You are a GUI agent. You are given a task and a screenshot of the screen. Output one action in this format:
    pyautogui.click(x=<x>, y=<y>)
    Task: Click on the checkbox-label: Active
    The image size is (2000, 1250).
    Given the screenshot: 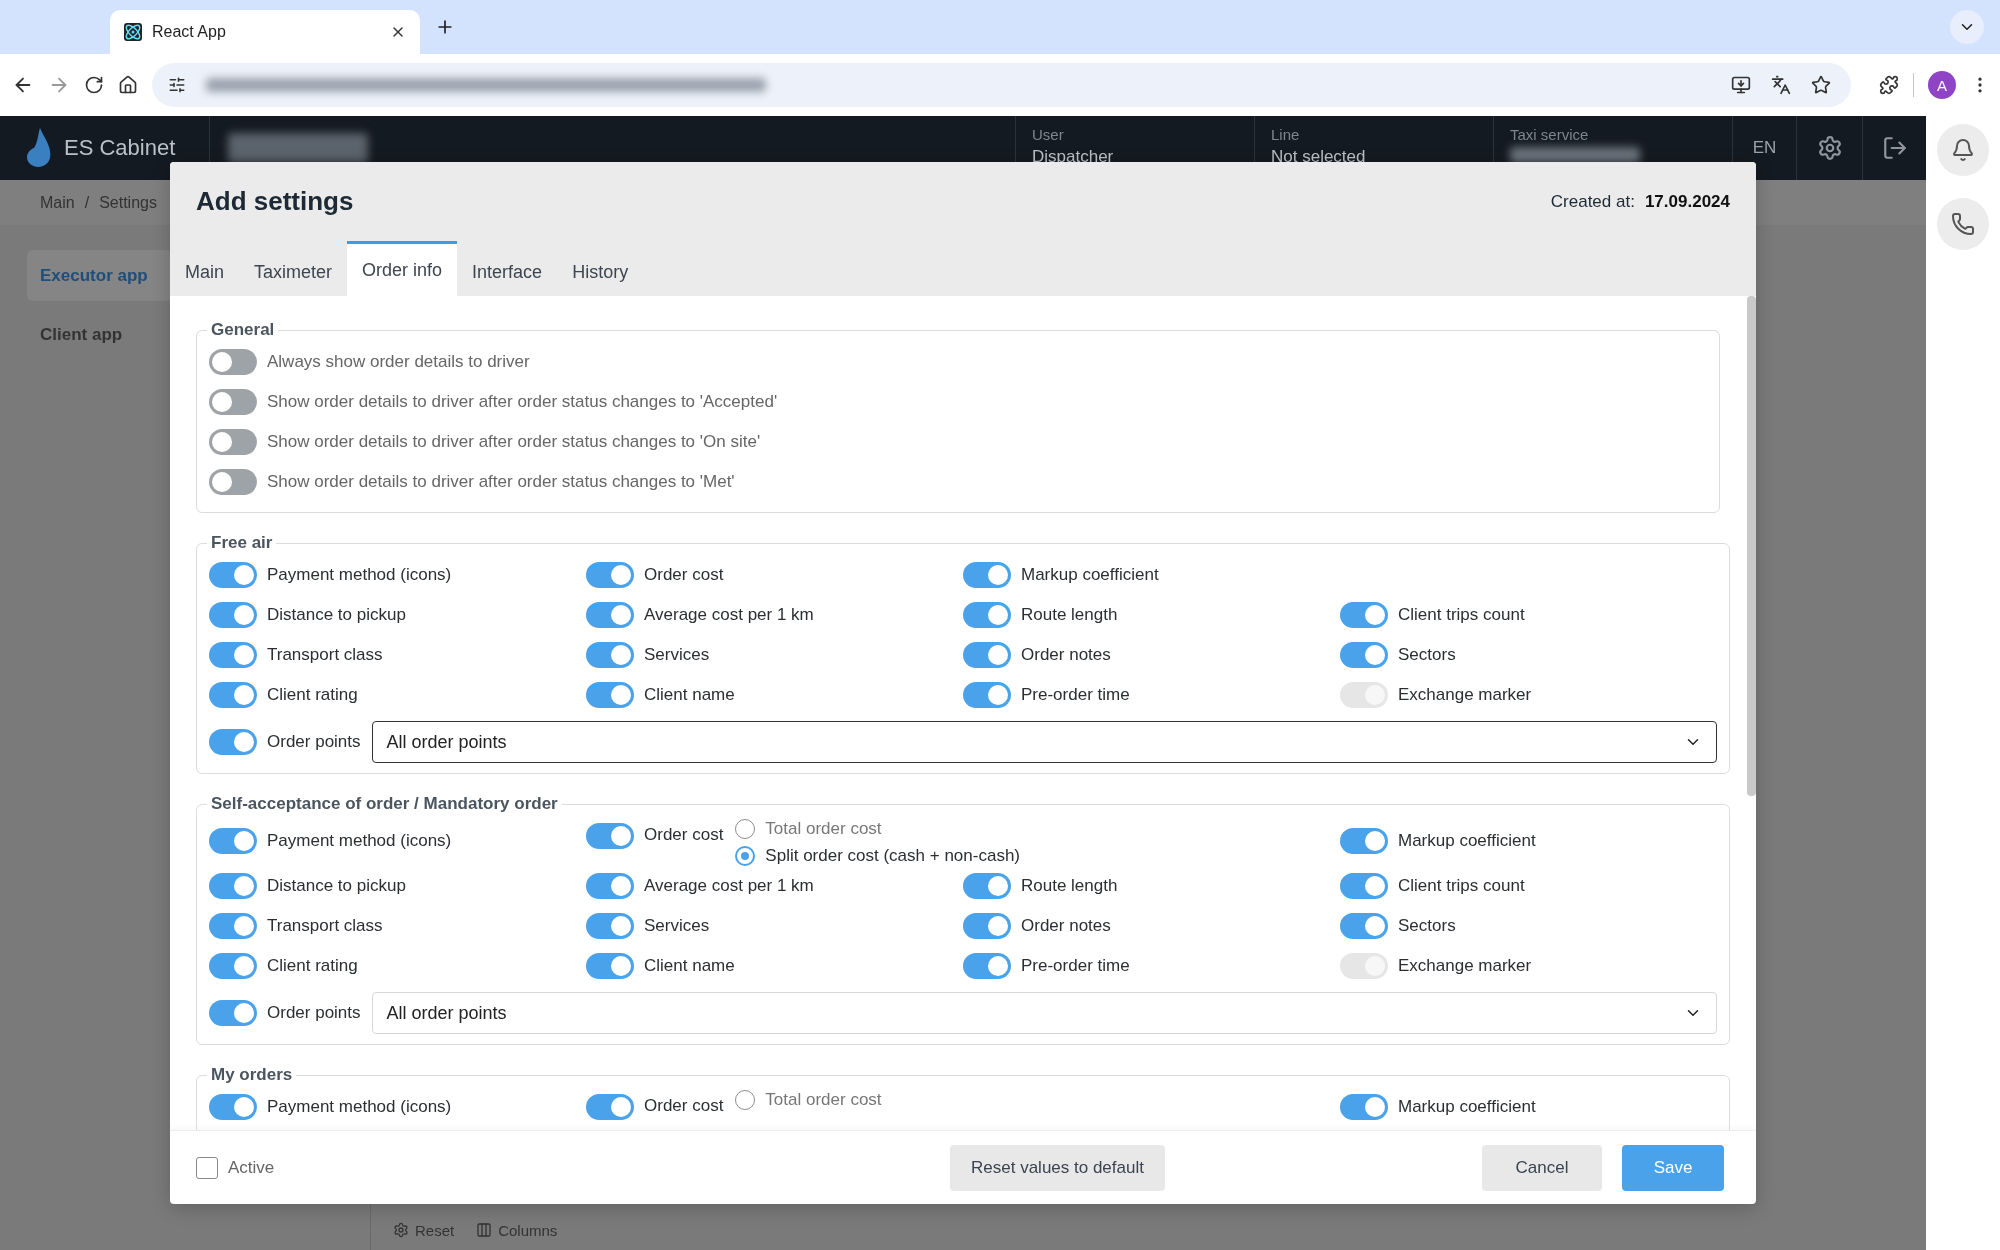 What is the action you would take?
    pyautogui.click(x=251, y=1167)
    